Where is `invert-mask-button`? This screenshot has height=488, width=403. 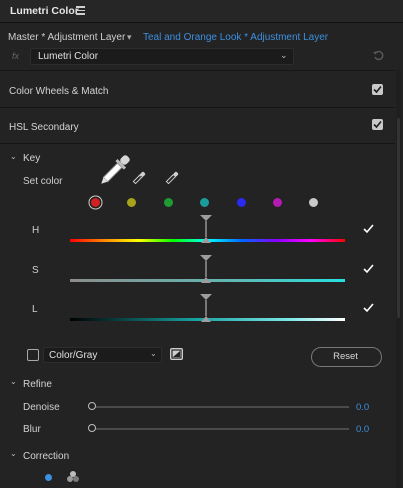
invert-mask-button is located at coordinates (176, 354).